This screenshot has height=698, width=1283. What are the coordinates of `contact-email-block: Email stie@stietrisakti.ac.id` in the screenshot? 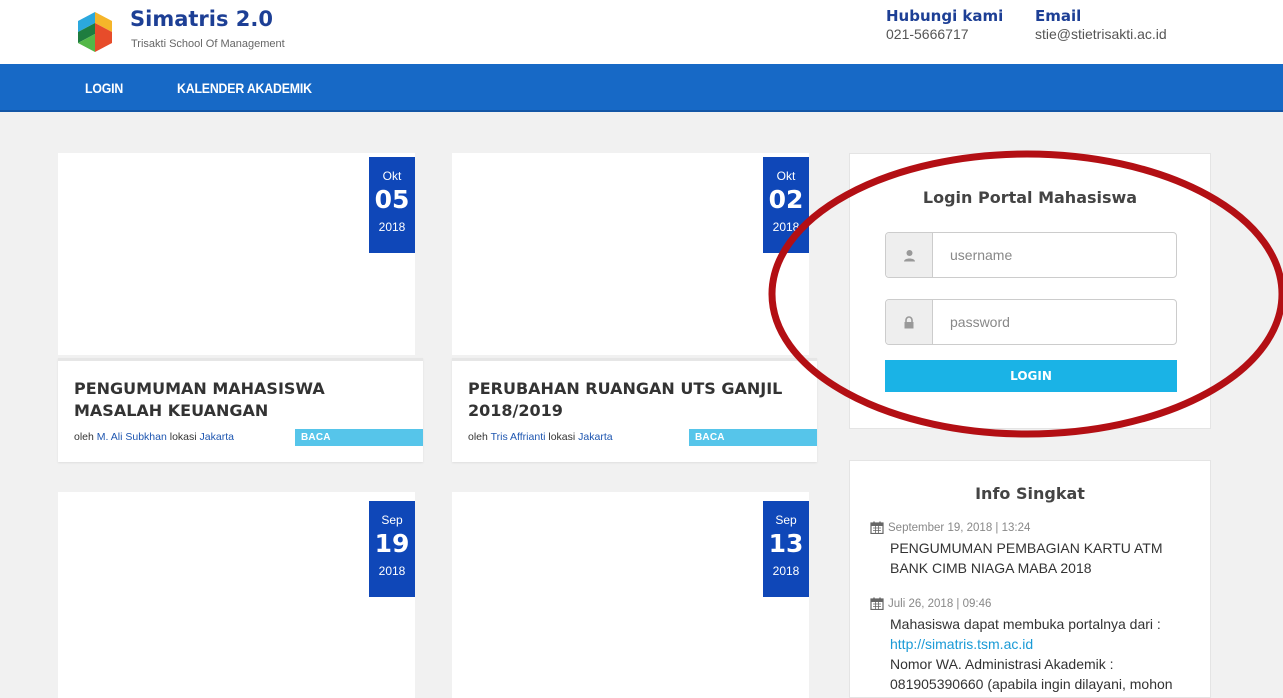 It's located at (1101, 24).